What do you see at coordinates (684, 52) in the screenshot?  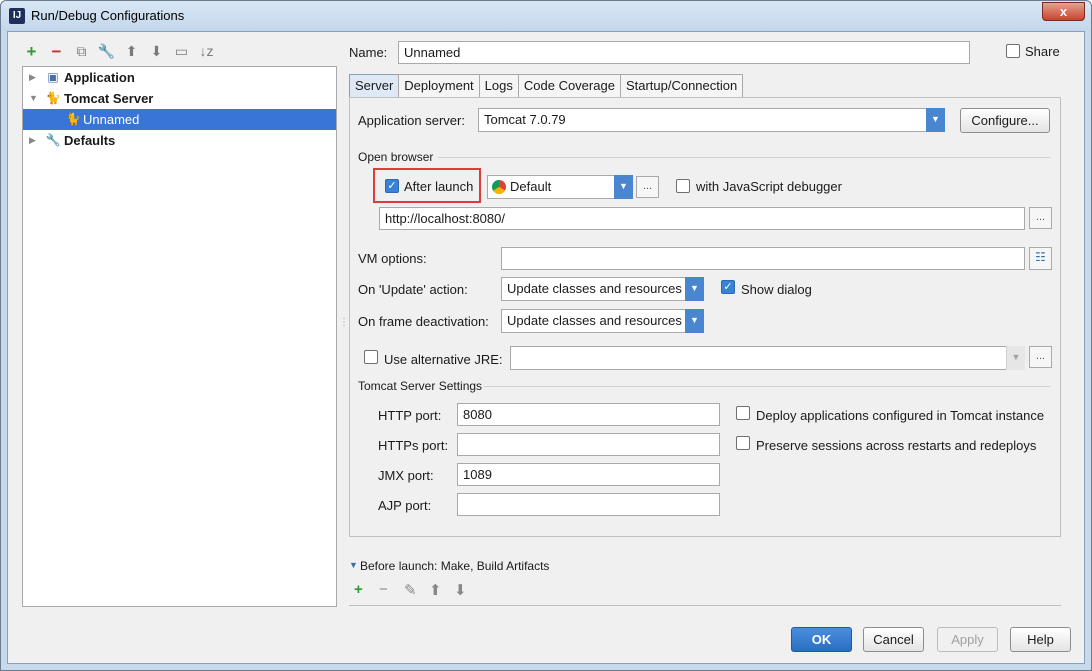 I see `name-input: Unnamed` at bounding box center [684, 52].